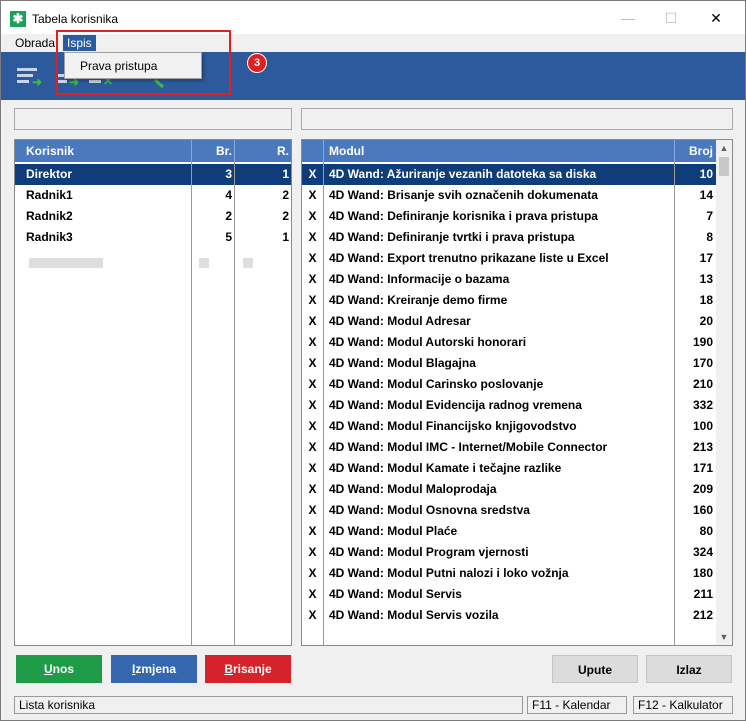 Image resolution: width=746 pixels, height=721 pixels. What do you see at coordinates (628, 18) in the screenshot?
I see `minimize-button: —` at bounding box center [628, 18].